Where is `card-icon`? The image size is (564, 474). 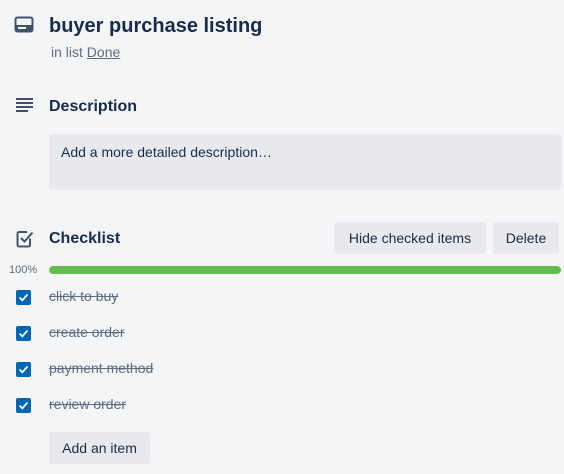
card-icon is located at coordinates (24, 25).